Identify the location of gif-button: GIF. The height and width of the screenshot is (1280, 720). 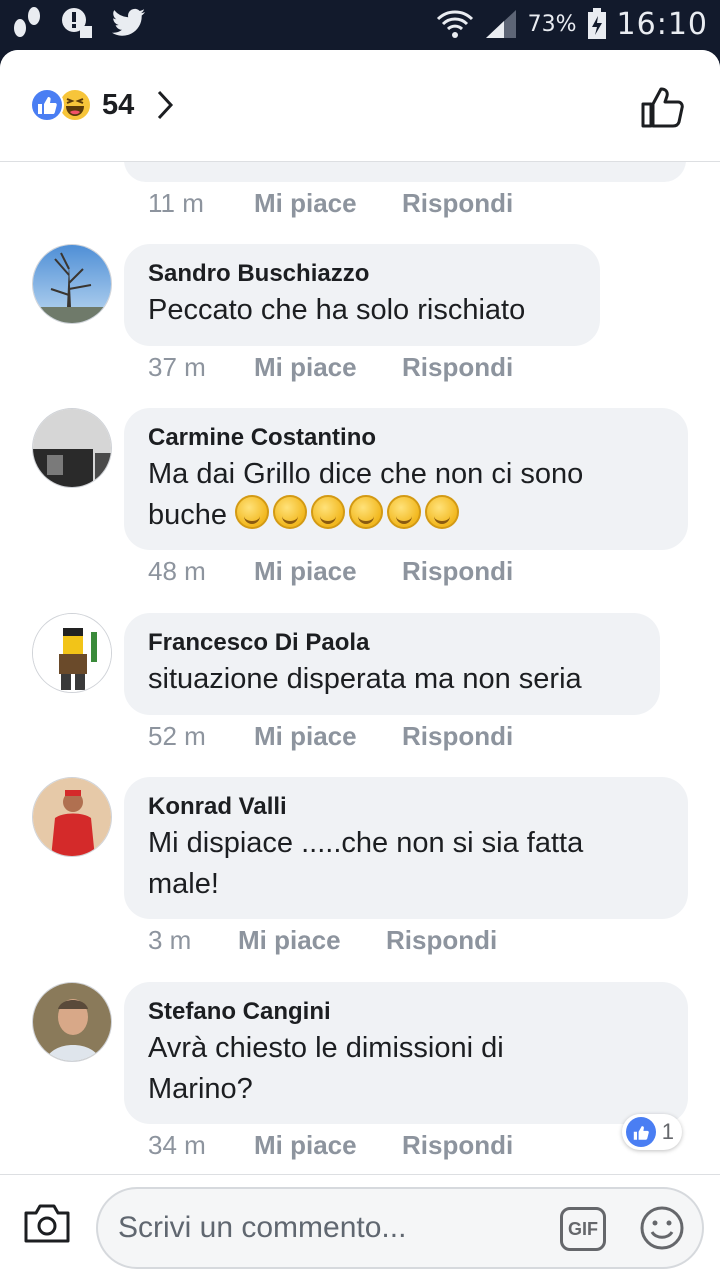
(583, 1229).